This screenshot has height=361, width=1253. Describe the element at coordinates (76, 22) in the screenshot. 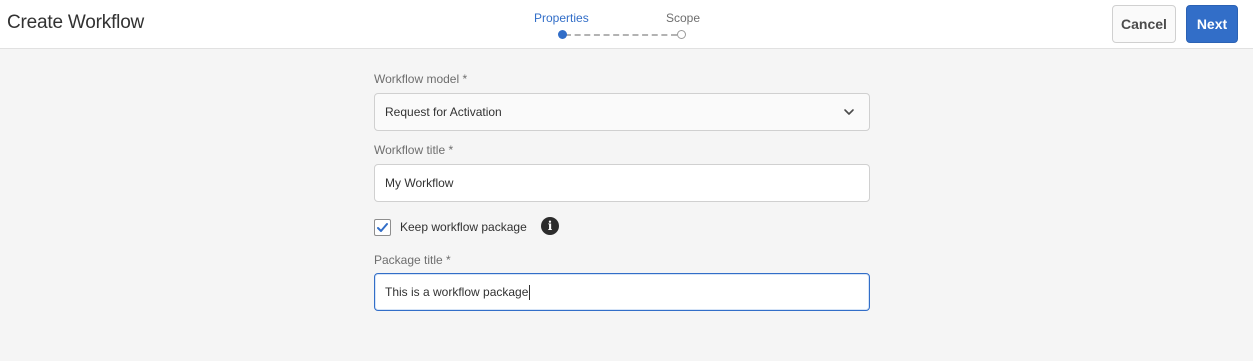

I see `page-title: Create Workflow` at that location.